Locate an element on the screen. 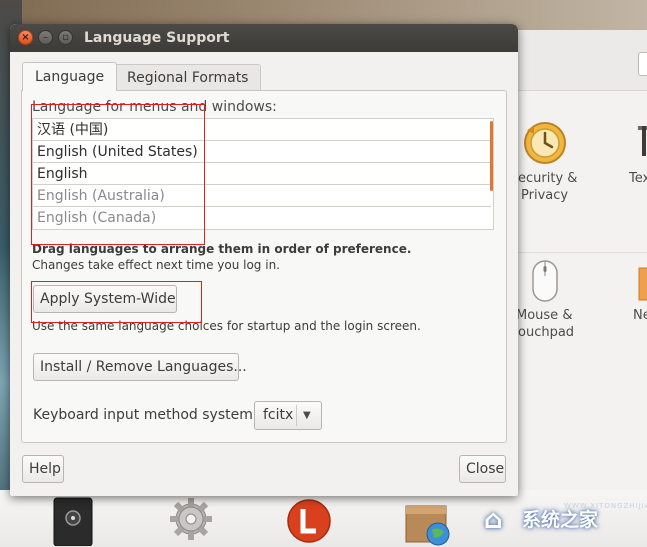 The image size is (647, 547). mouse-touchpad-label: Mouse & ouchpad is located at coordinates (545, 324).